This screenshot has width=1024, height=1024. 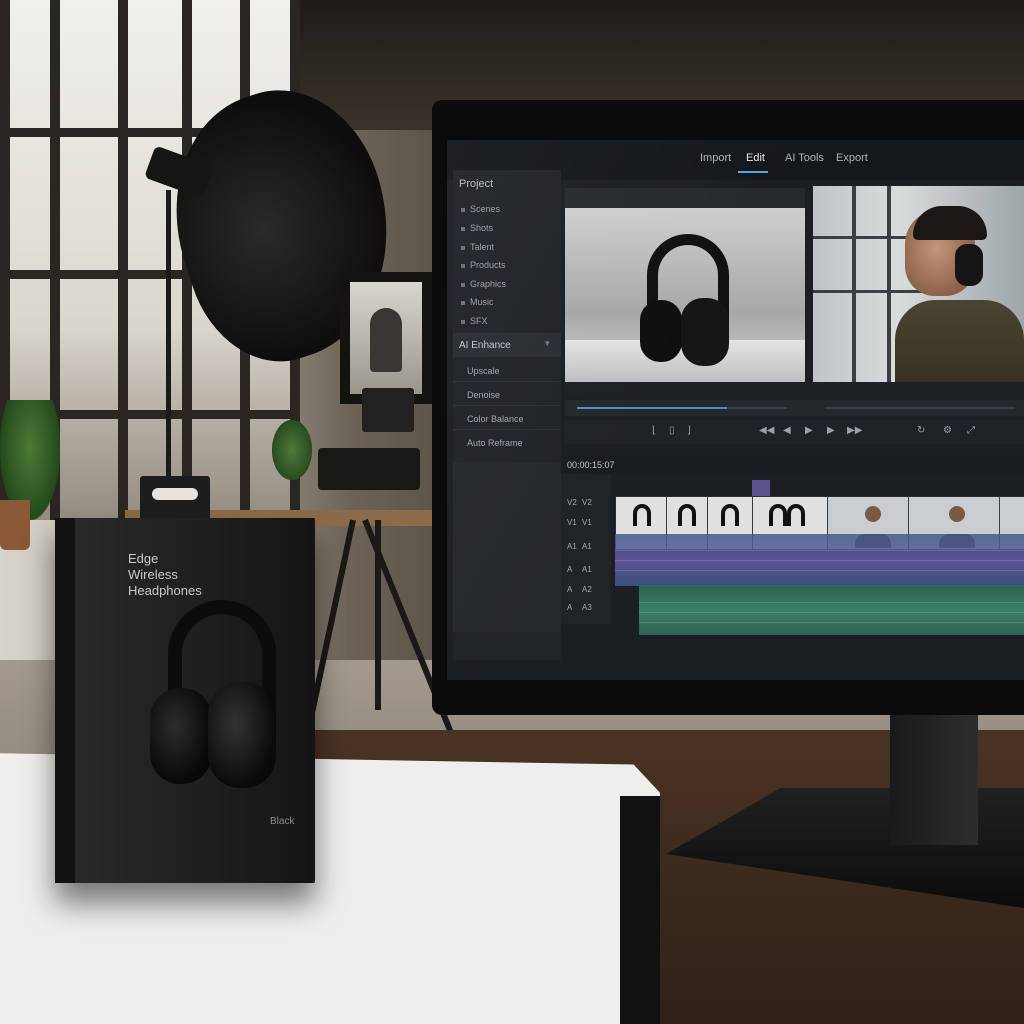 I want to click on mark-out-icon: ⌋, so click(x=689, y=430).